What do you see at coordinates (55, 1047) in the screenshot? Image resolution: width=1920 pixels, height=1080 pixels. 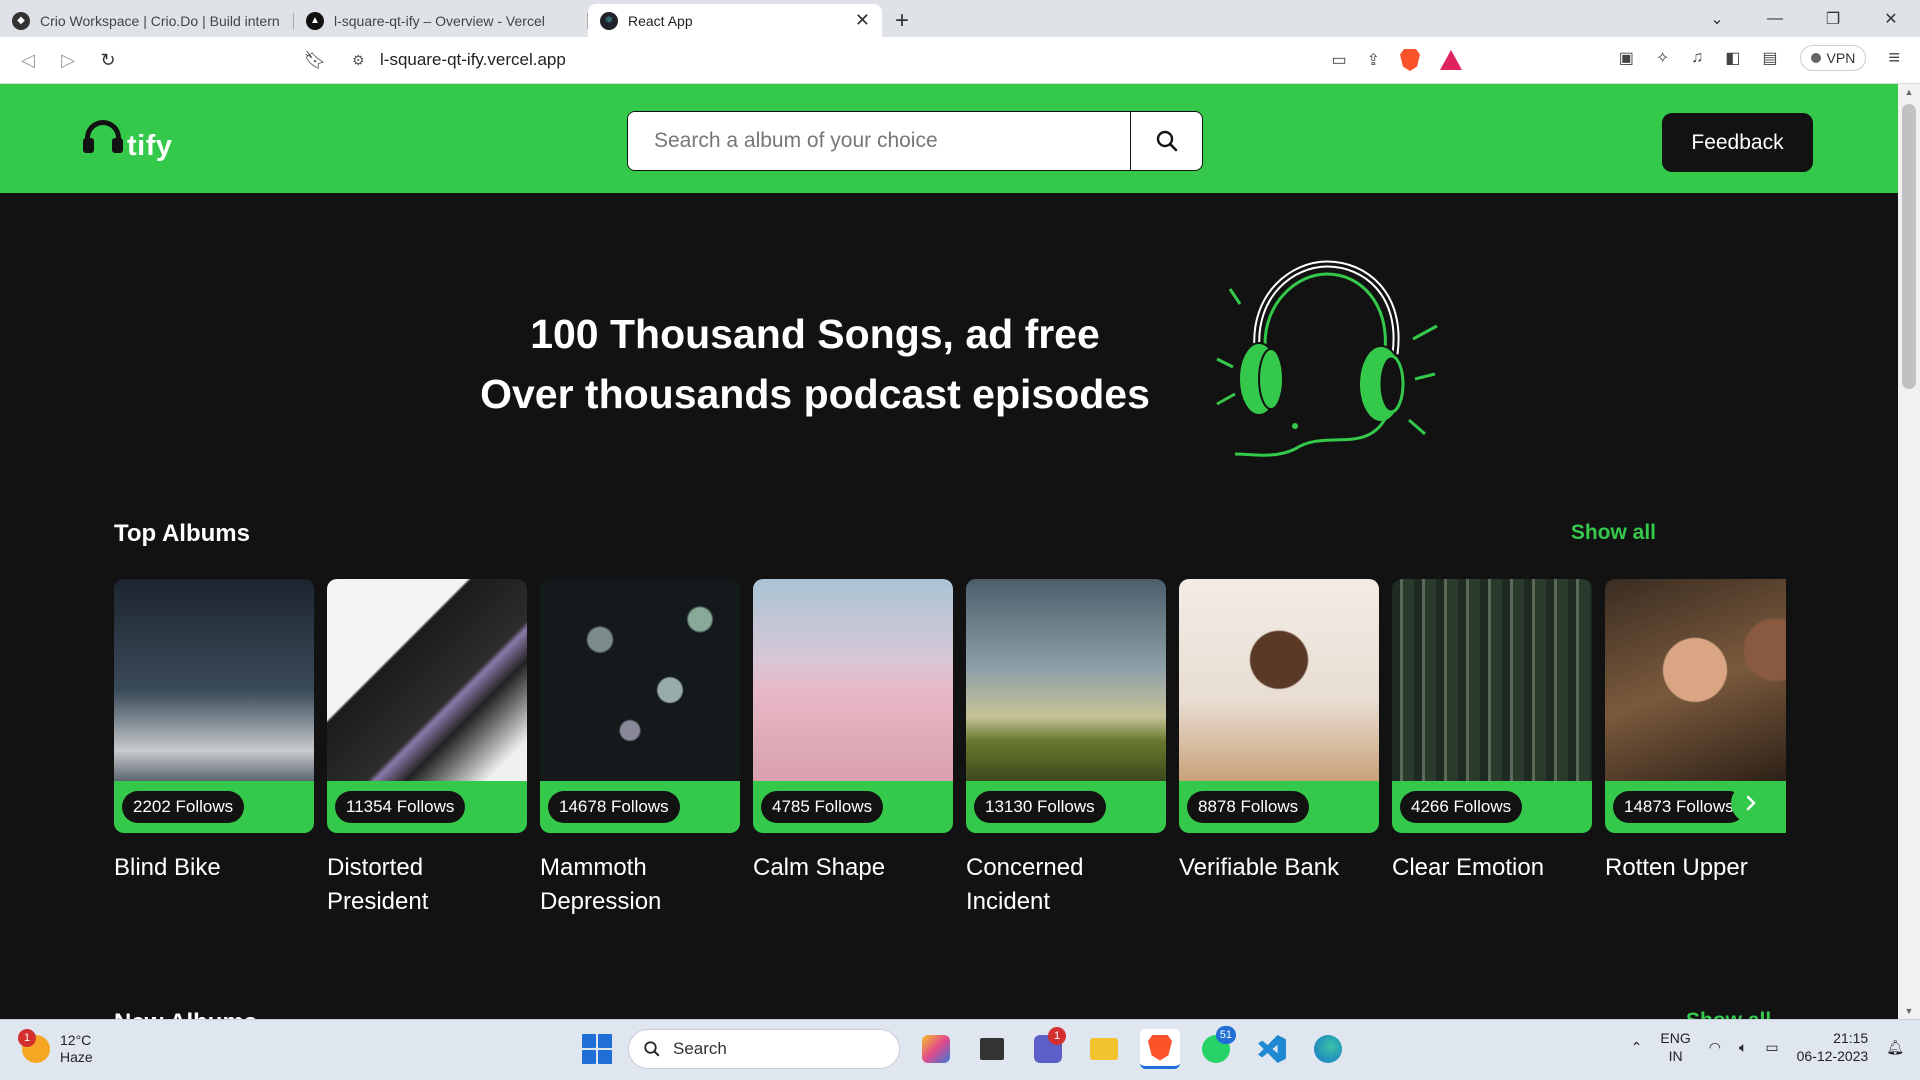 I see `weather-widget: 1 12°C Haze` at bounding box center [55, 1047].